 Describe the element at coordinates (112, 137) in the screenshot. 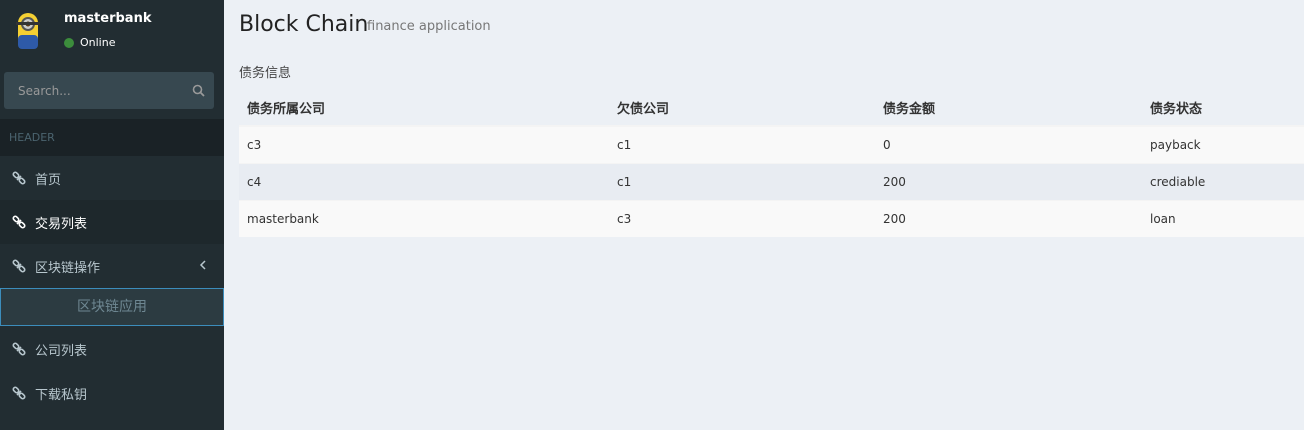

I see `sidebar-header: HEADER` at that location.